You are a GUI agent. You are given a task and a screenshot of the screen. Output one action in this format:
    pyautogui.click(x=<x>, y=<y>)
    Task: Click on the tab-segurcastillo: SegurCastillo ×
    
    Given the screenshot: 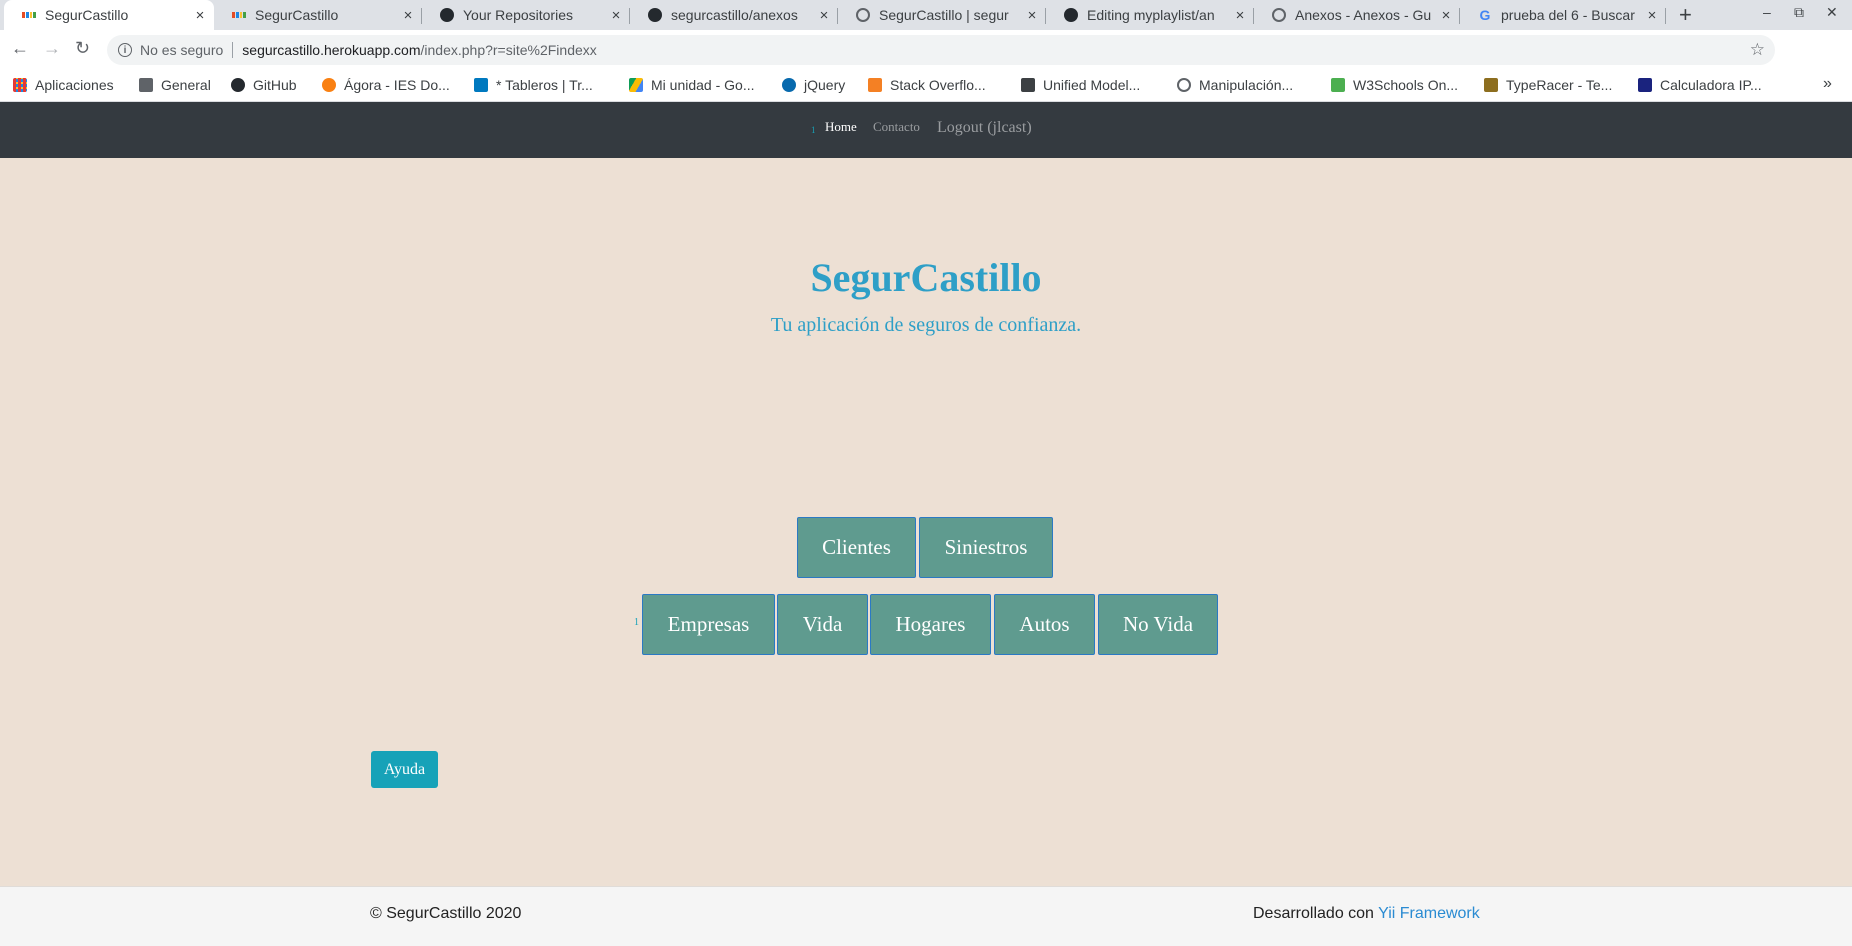 What is the action you would take?
    pyautogui.click(x=318, y=15)
    